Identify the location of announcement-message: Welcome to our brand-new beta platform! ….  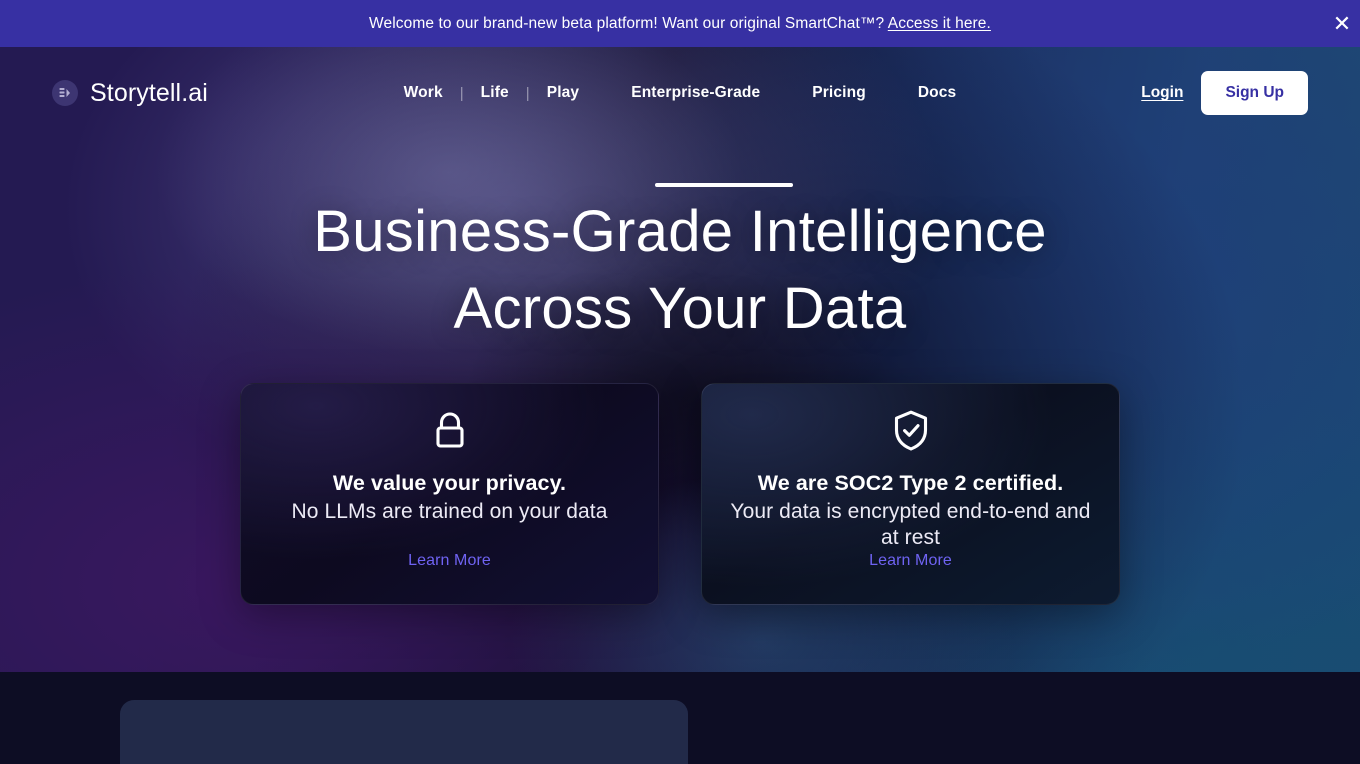
(628, 23).